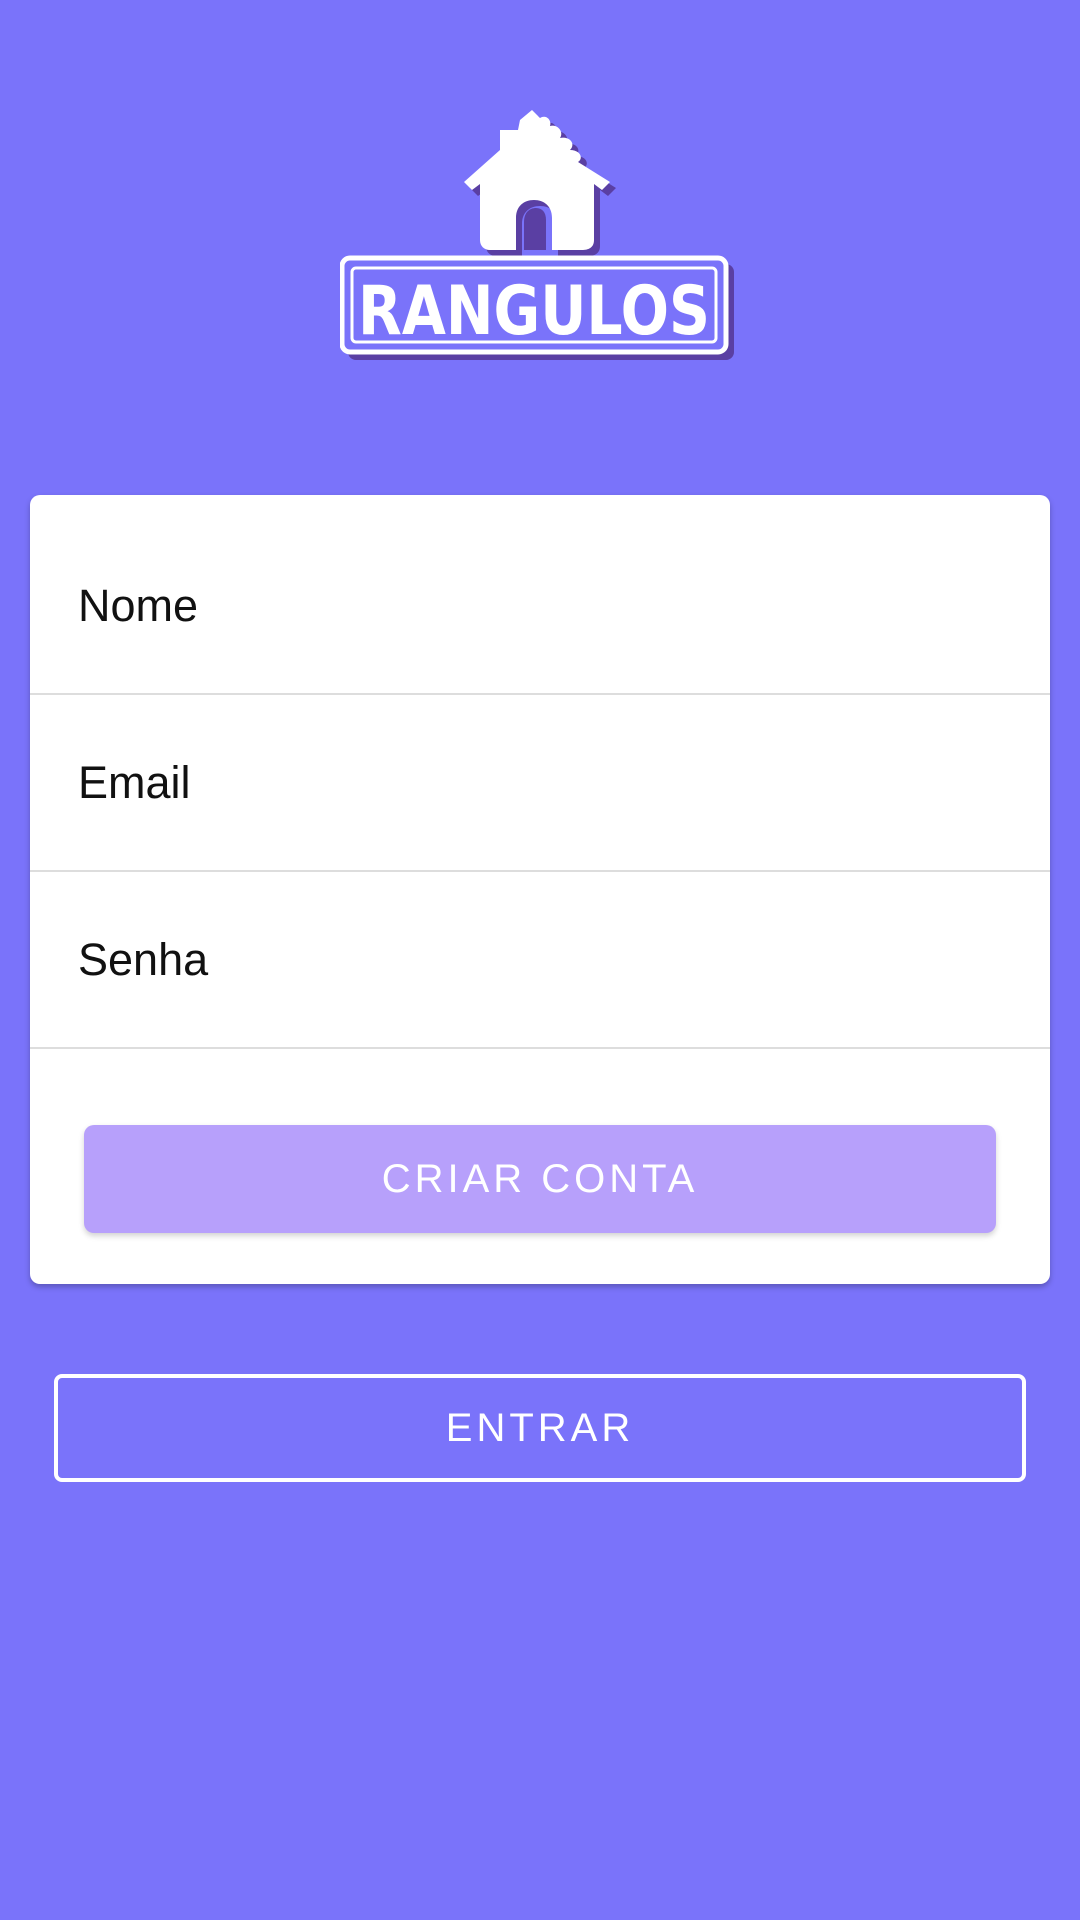 The image size is (1080, 1920). Describe the element at coordinates (540, 1179) in the screenshot. I see `create-account-button: CRIAR CONTA` at that location.